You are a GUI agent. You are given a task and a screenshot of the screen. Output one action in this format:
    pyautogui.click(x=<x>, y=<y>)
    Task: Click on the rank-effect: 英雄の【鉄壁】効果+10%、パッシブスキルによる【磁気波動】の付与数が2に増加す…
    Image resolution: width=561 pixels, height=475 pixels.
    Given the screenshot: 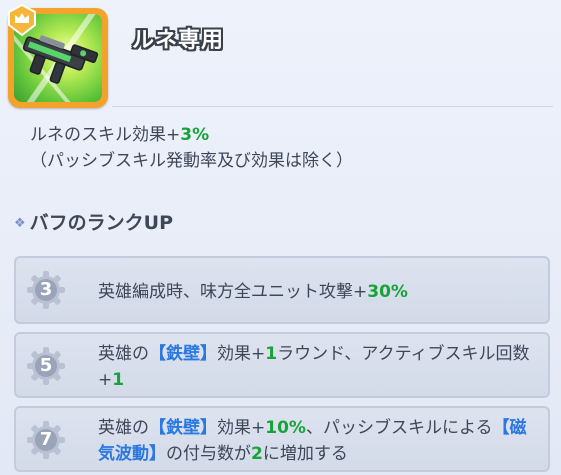 What is the action you would take?
    pyautogui.click(x=318, y=441)
    